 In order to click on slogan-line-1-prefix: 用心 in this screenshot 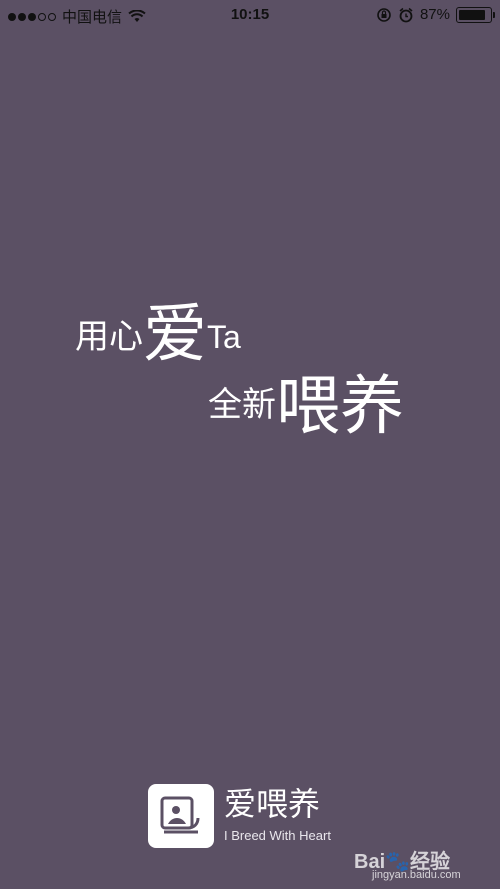, I will do `click(109, 337)`.